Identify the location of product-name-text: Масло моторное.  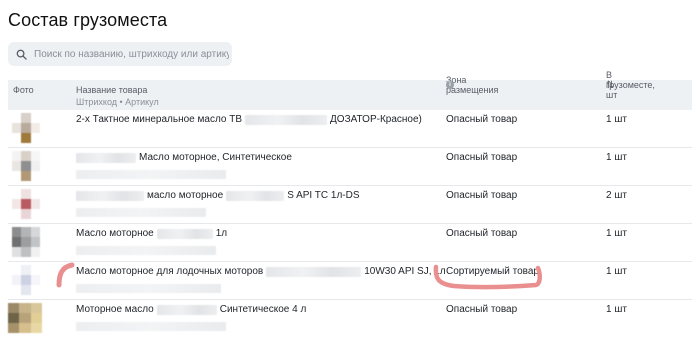
(115, 233).